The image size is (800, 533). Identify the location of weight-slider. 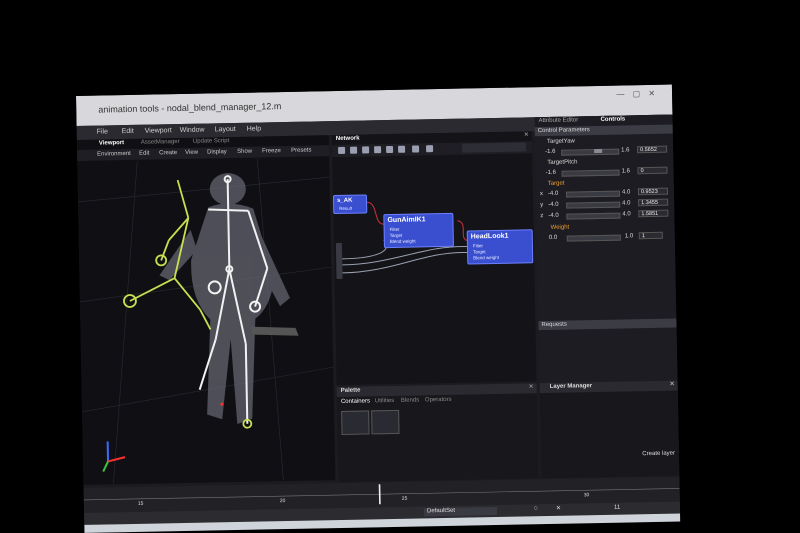
(593, 238).